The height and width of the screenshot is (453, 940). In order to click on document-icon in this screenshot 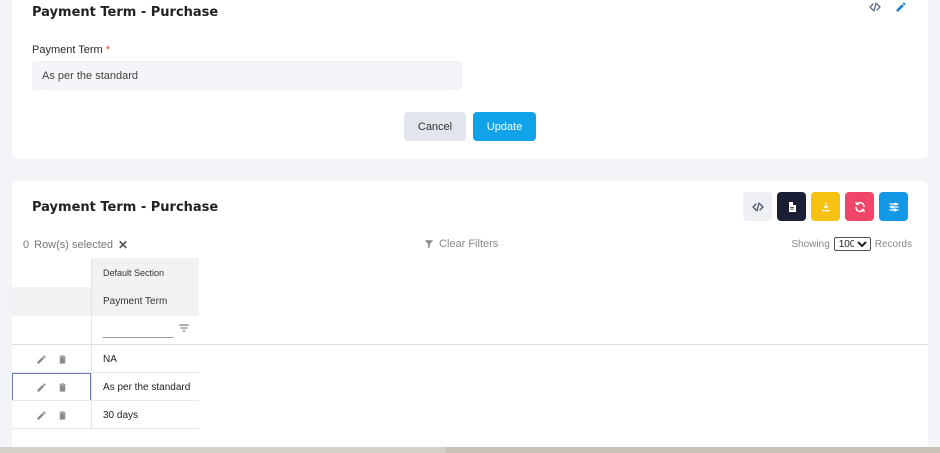, I will do `click(792, 206)`.